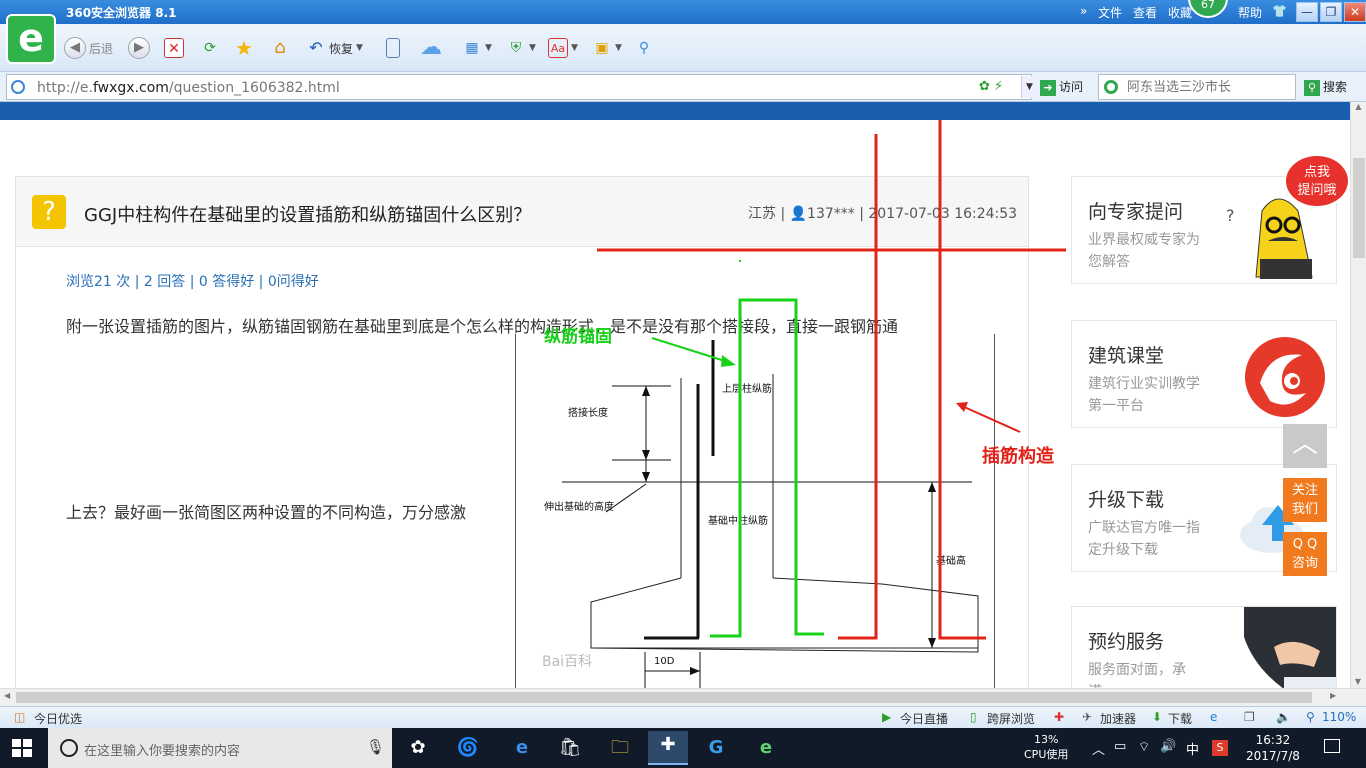 The width and height of the screenshot is (1366, 768). Describe the element at coordinates (1204, 374) in the screenshot. I see `ad-building-class: 建筑课堂 建筑行业实训教学第一平台` at that location.